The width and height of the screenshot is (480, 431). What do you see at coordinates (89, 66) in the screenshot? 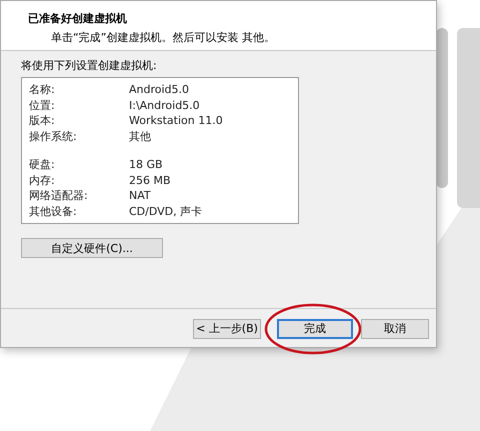
I see `intro-text: 将使用下列设置创建虚拟机:` at bounding box center [89, 66].